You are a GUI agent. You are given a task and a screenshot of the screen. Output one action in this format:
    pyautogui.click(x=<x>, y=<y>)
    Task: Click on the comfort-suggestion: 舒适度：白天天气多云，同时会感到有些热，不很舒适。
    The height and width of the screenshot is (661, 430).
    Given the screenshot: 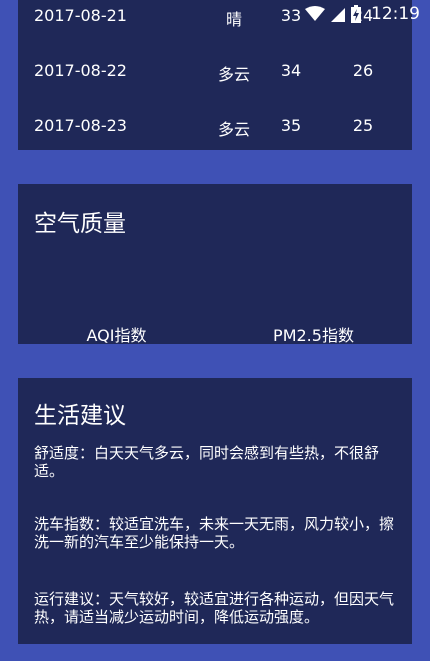 What is the action you would take?
    pyautogui.click(x=207, y=462)
    